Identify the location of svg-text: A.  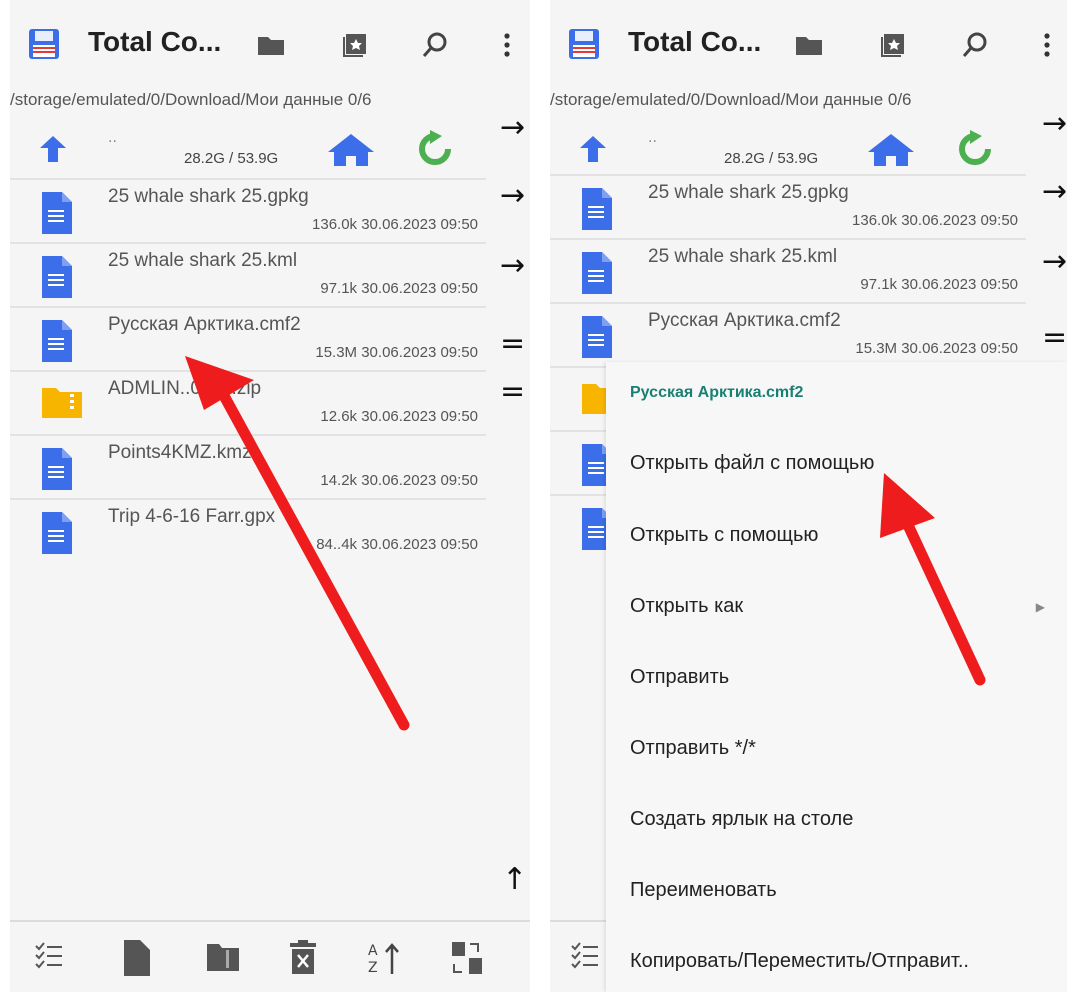
(373, 951).